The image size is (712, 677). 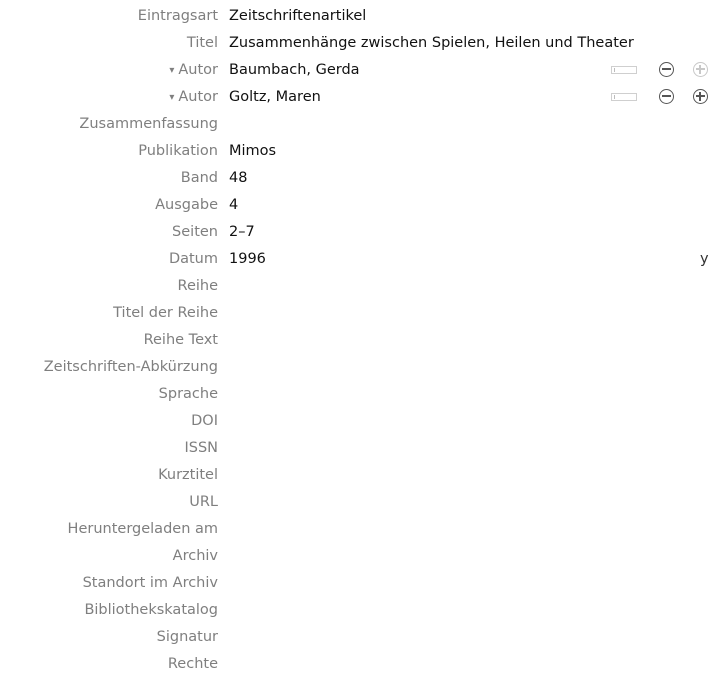 I want to click on creator-row: ▾ Autor Baumbach, Gerda, so click(x=356, y=70).